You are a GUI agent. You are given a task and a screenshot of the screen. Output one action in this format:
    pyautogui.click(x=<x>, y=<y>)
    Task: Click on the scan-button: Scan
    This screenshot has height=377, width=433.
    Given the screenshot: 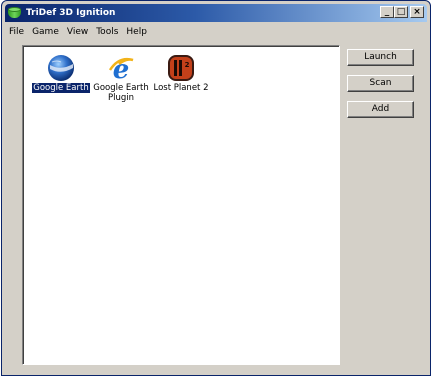 What is the action you would take?
    pyautogui.click(x=380, y=83)
    